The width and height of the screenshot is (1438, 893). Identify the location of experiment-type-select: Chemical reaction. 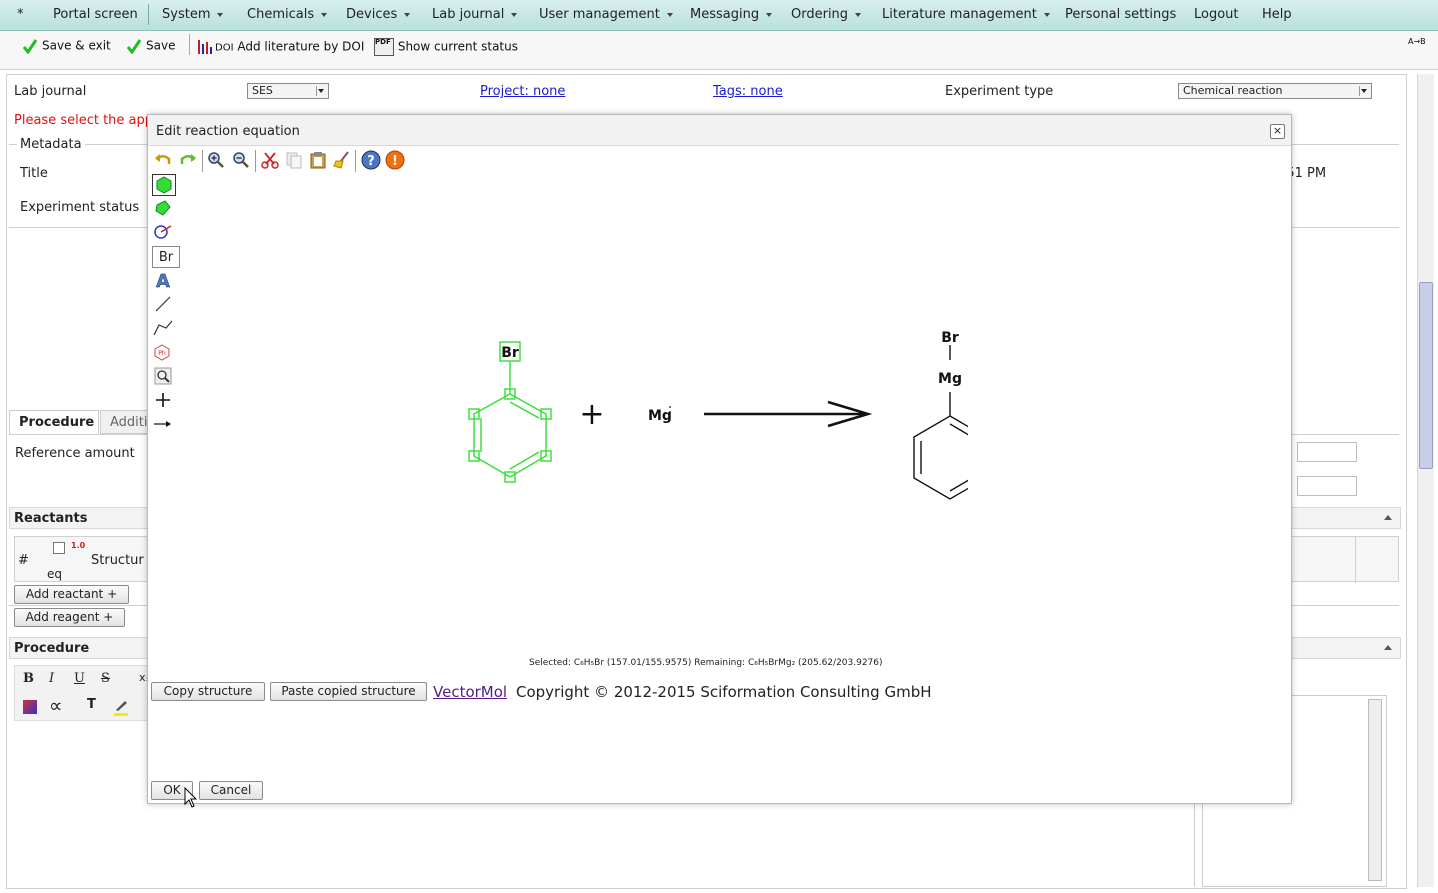
(1275, 91).